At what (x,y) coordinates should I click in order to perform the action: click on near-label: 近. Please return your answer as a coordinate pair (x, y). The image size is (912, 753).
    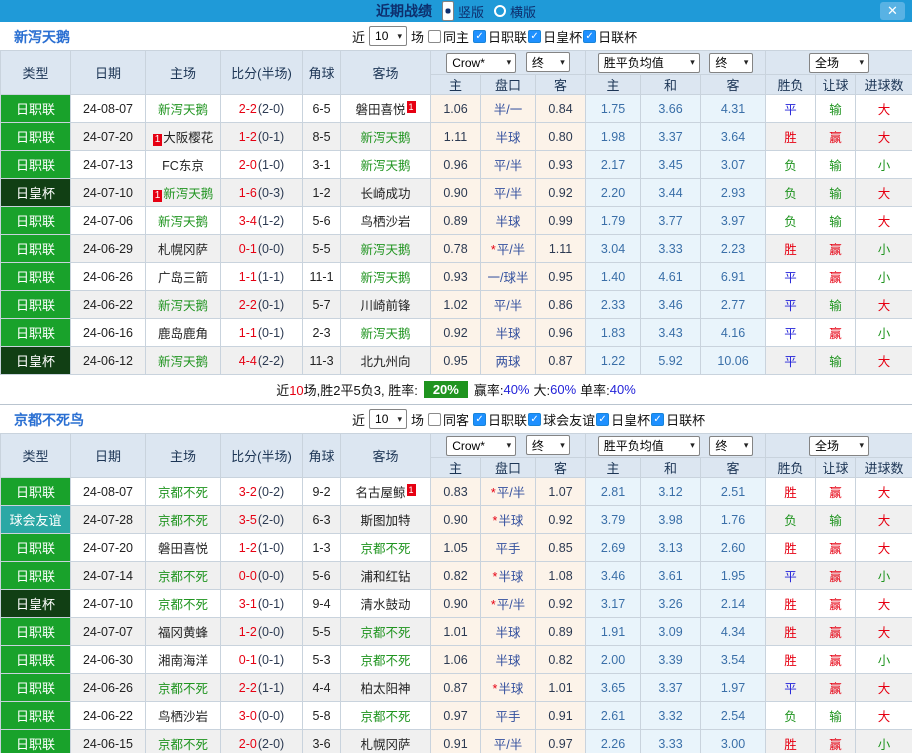
    Looking at the image, I should click on (359, 37).